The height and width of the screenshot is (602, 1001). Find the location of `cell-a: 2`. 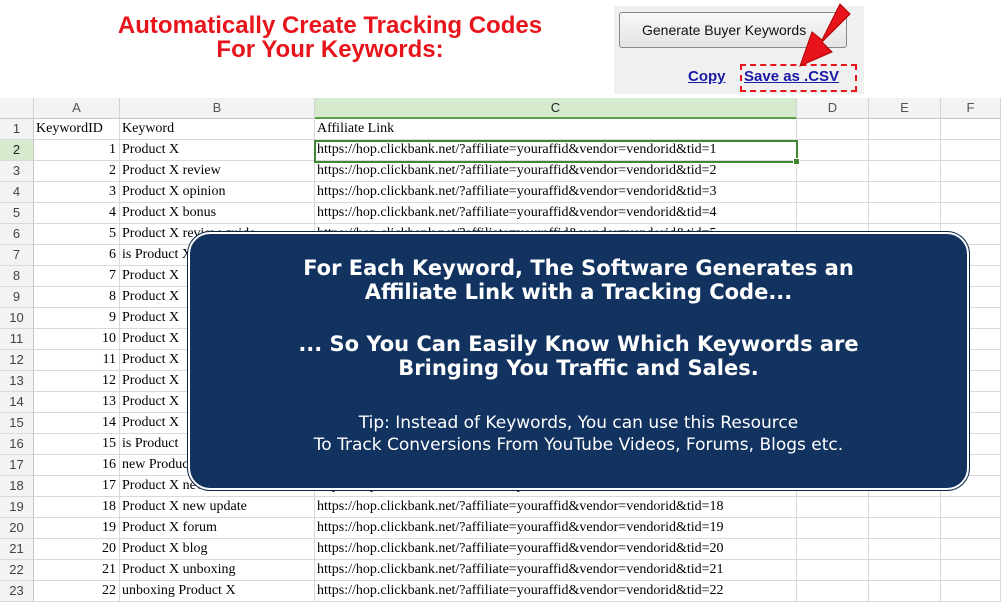

cell-a: 2 is located at coordinates (77, 171).